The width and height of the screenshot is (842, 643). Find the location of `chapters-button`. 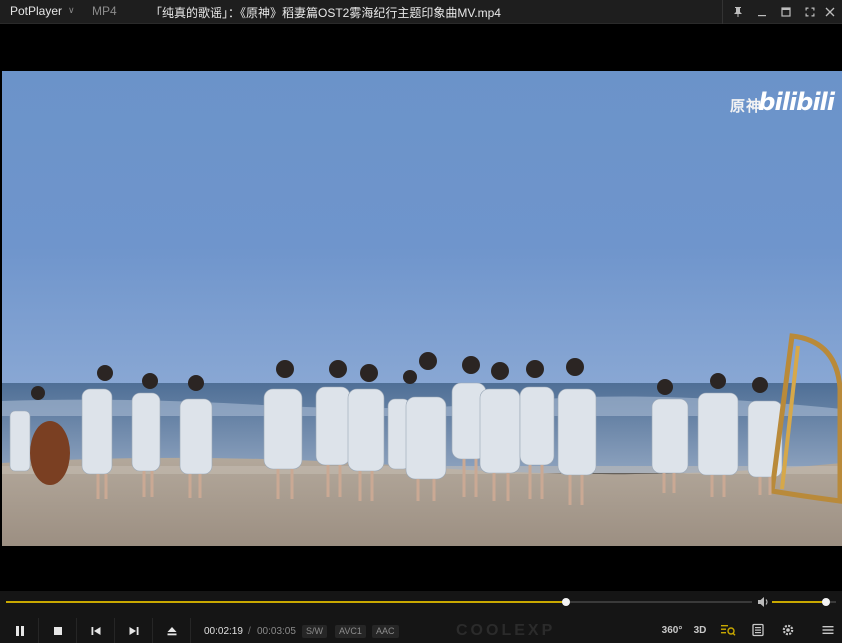

chapters-button is located at coordinates (758, 630).